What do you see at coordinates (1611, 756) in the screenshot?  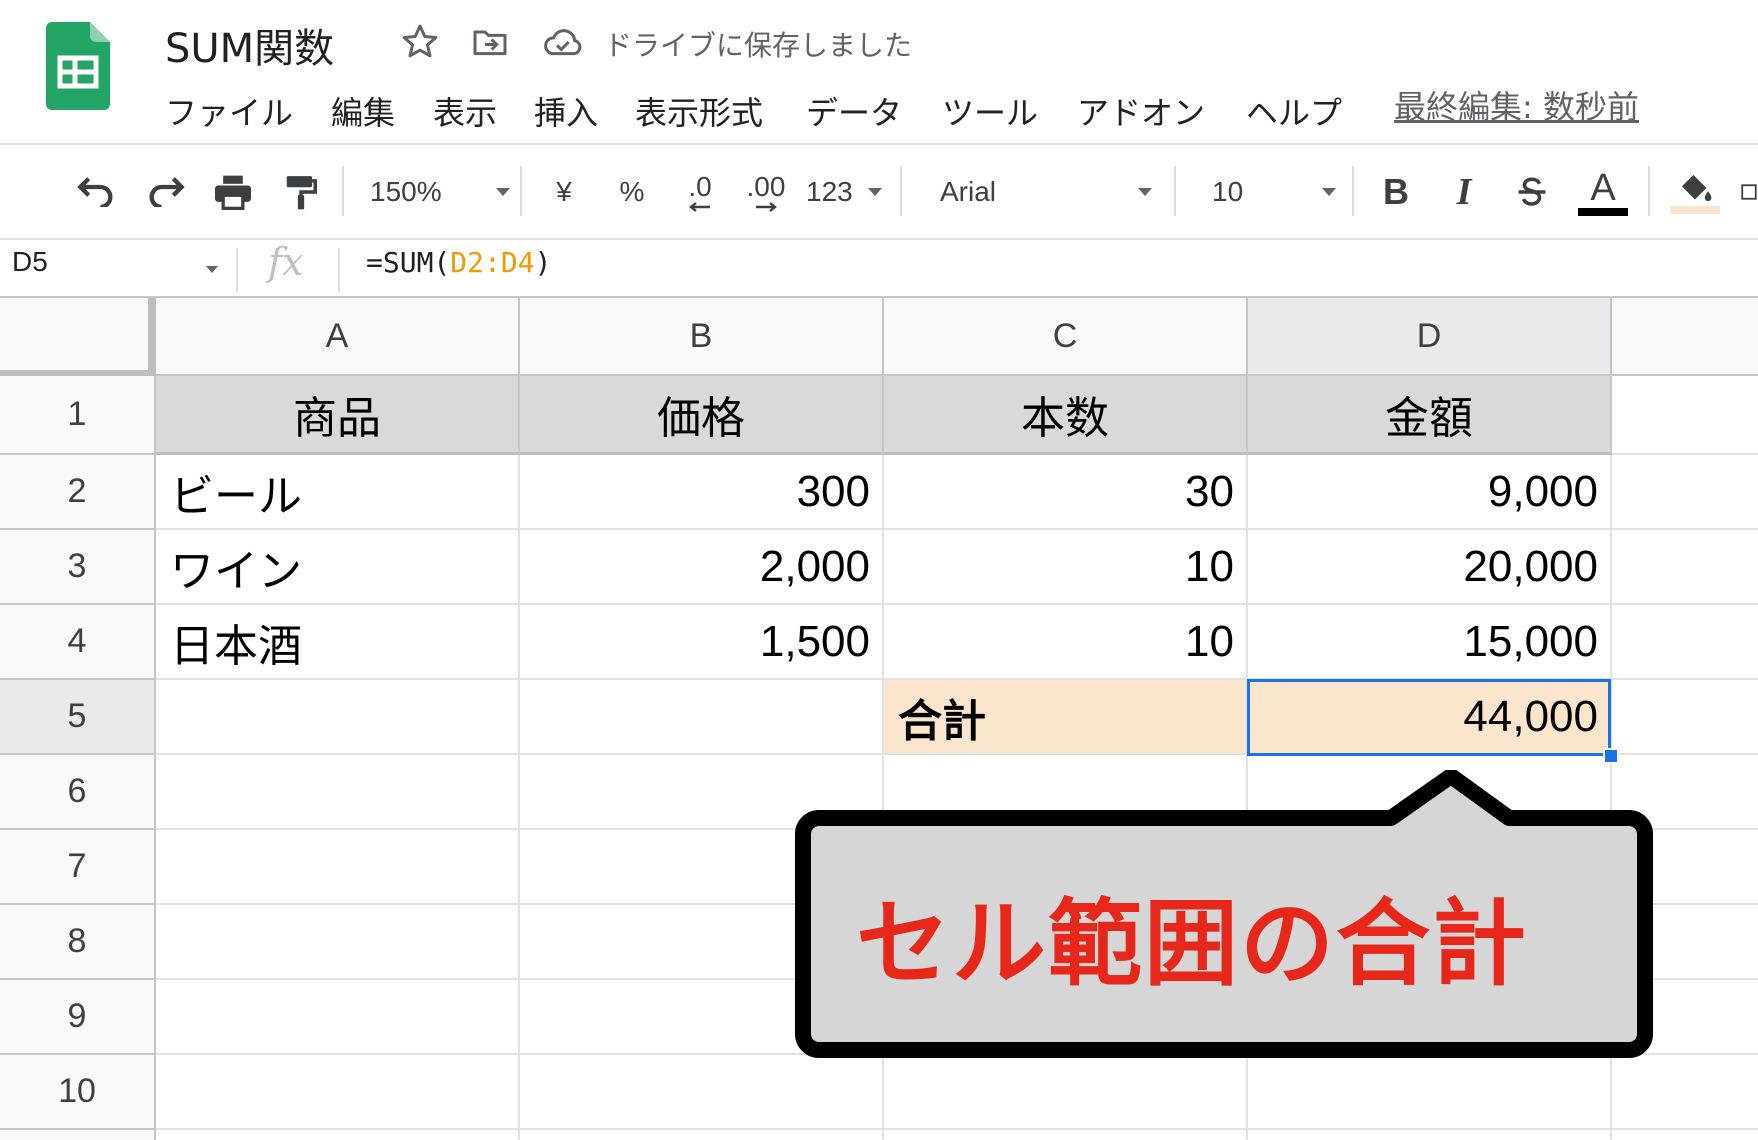 I see `fill-handle` at bounding box center [1611, 756].